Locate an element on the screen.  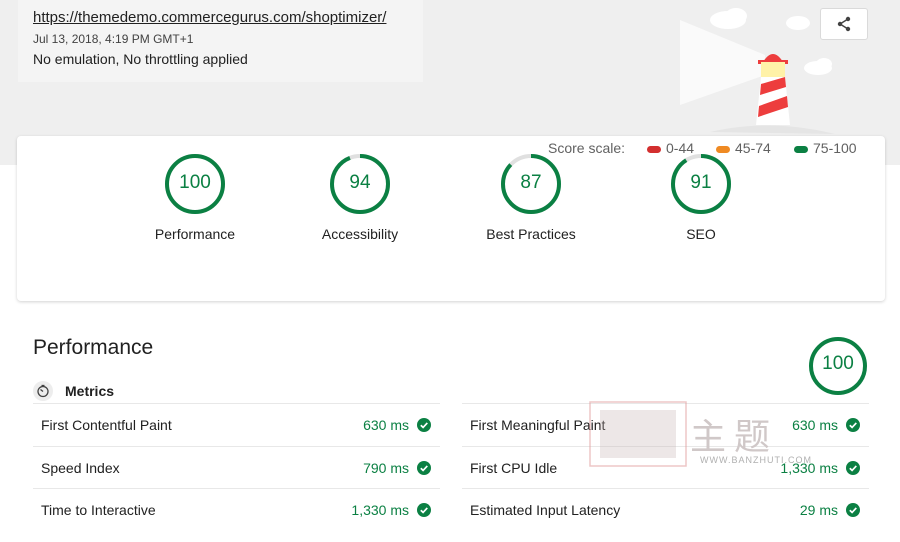
score-value: 91 is located at coordinates (701, 182).